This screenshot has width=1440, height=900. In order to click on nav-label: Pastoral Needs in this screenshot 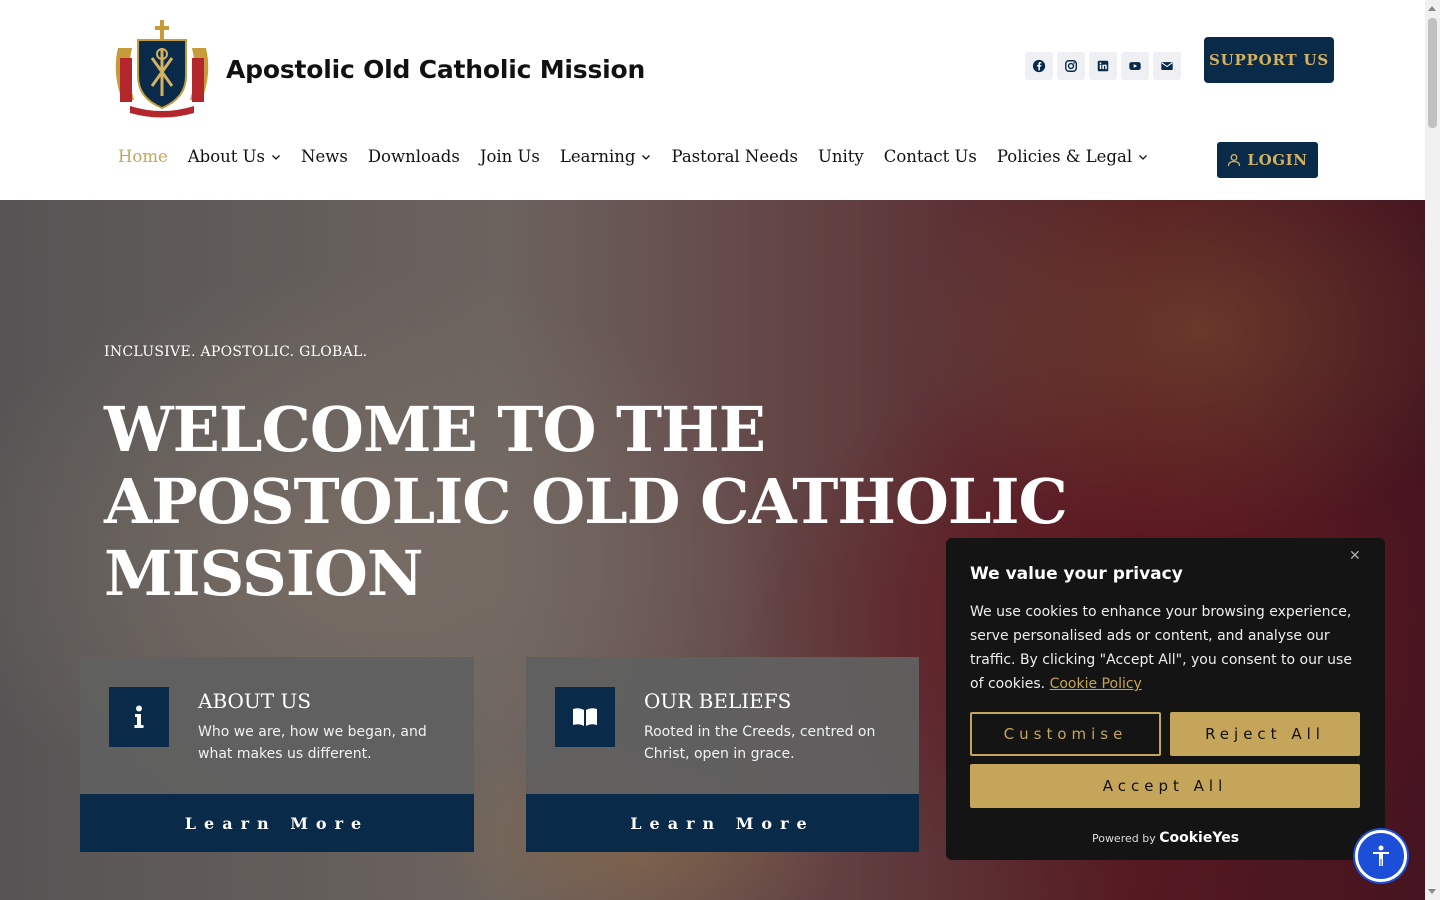, I will do `click(734, 156)`.